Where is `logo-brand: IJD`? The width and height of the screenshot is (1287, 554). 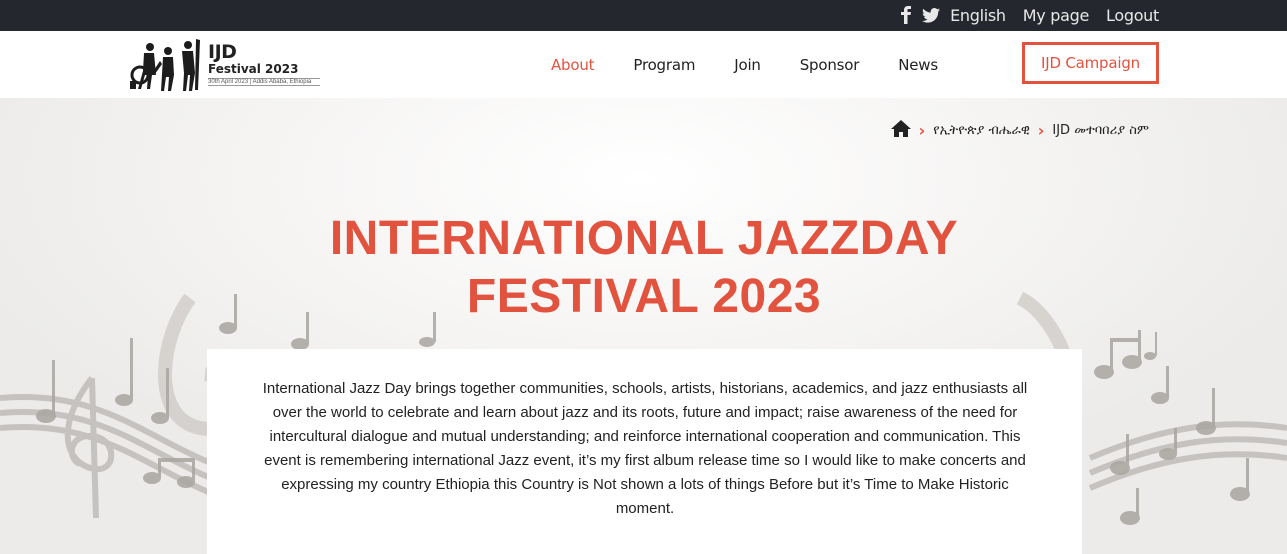 logo-brand: IJD is located at coordinates (222, 52).